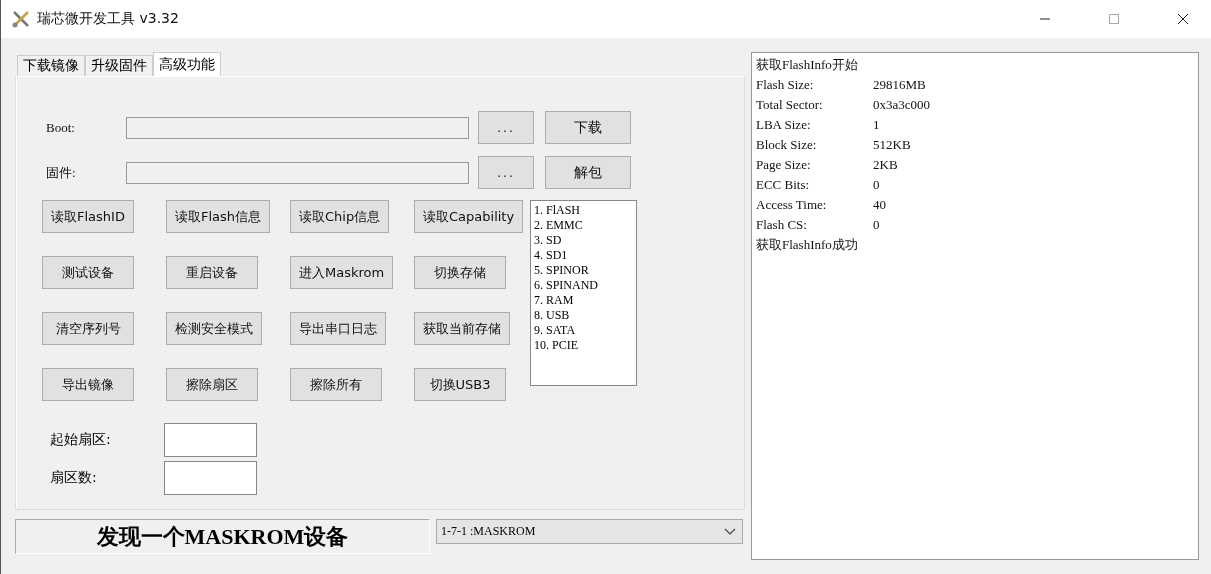 This screenshot has height=574, width=1211. Describe the element at coordinates (336, 384) in the screenshot. I see `function-button: 擦除所有` at that location.